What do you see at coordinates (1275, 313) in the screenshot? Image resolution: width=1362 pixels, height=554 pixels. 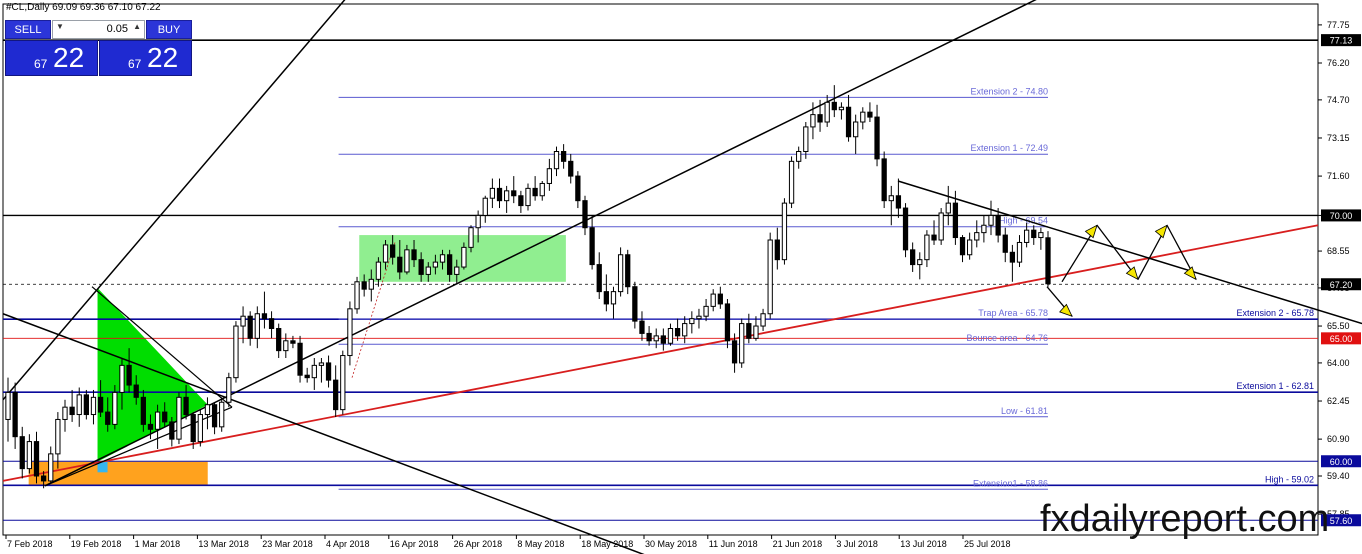 I see `blue-level-label: Extension 2 - 65.78` at bounding box center [1275, 313].